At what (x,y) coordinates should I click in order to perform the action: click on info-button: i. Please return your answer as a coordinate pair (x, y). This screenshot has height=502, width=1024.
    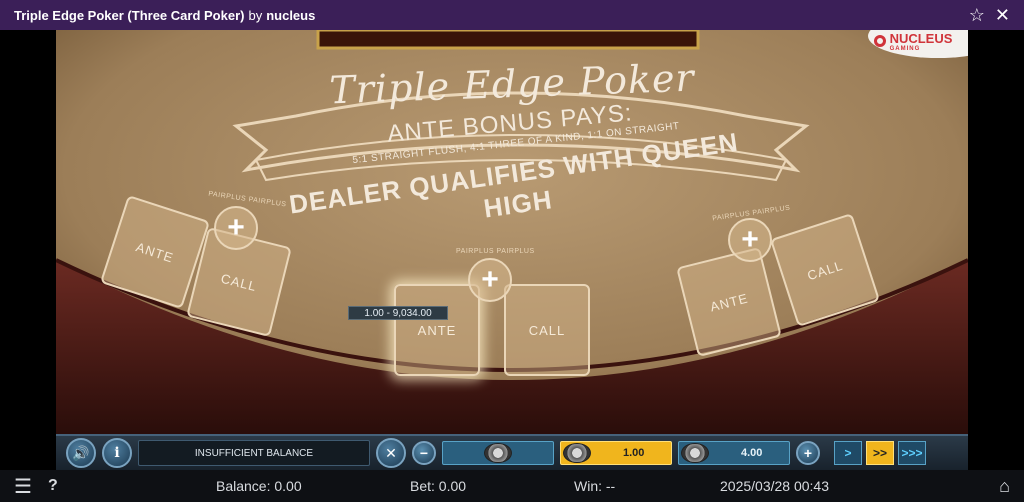
    Looking at the image, I should click on (117, 453).